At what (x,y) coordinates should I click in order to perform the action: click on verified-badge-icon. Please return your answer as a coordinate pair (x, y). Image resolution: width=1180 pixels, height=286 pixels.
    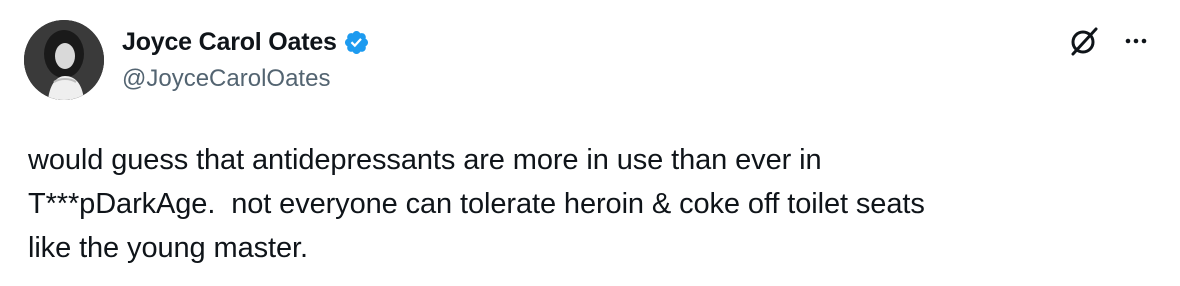
    Looking at the image, I should click on (356, 42).